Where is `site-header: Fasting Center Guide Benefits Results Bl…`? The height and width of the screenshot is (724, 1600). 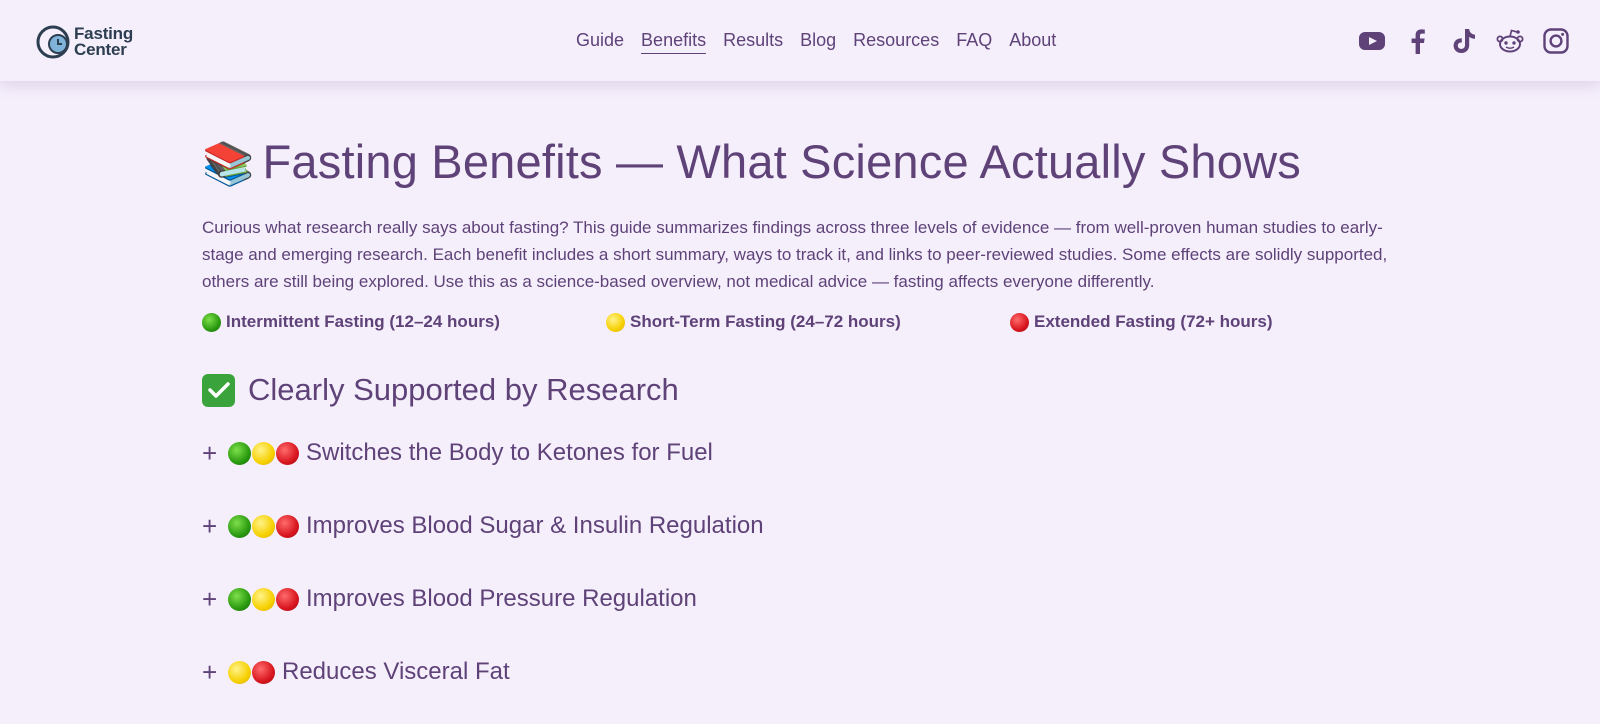
site-header: Fasting Center Guide Benefits Results Bl… is located at coordinates (800, 40).